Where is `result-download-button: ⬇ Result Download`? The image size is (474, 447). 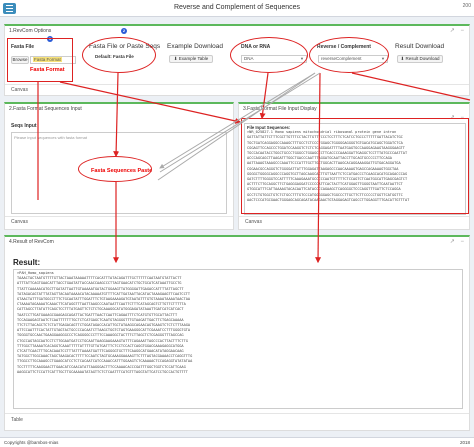
result-download-button: ⬇ Result Download is located at coordinates (420, 59).